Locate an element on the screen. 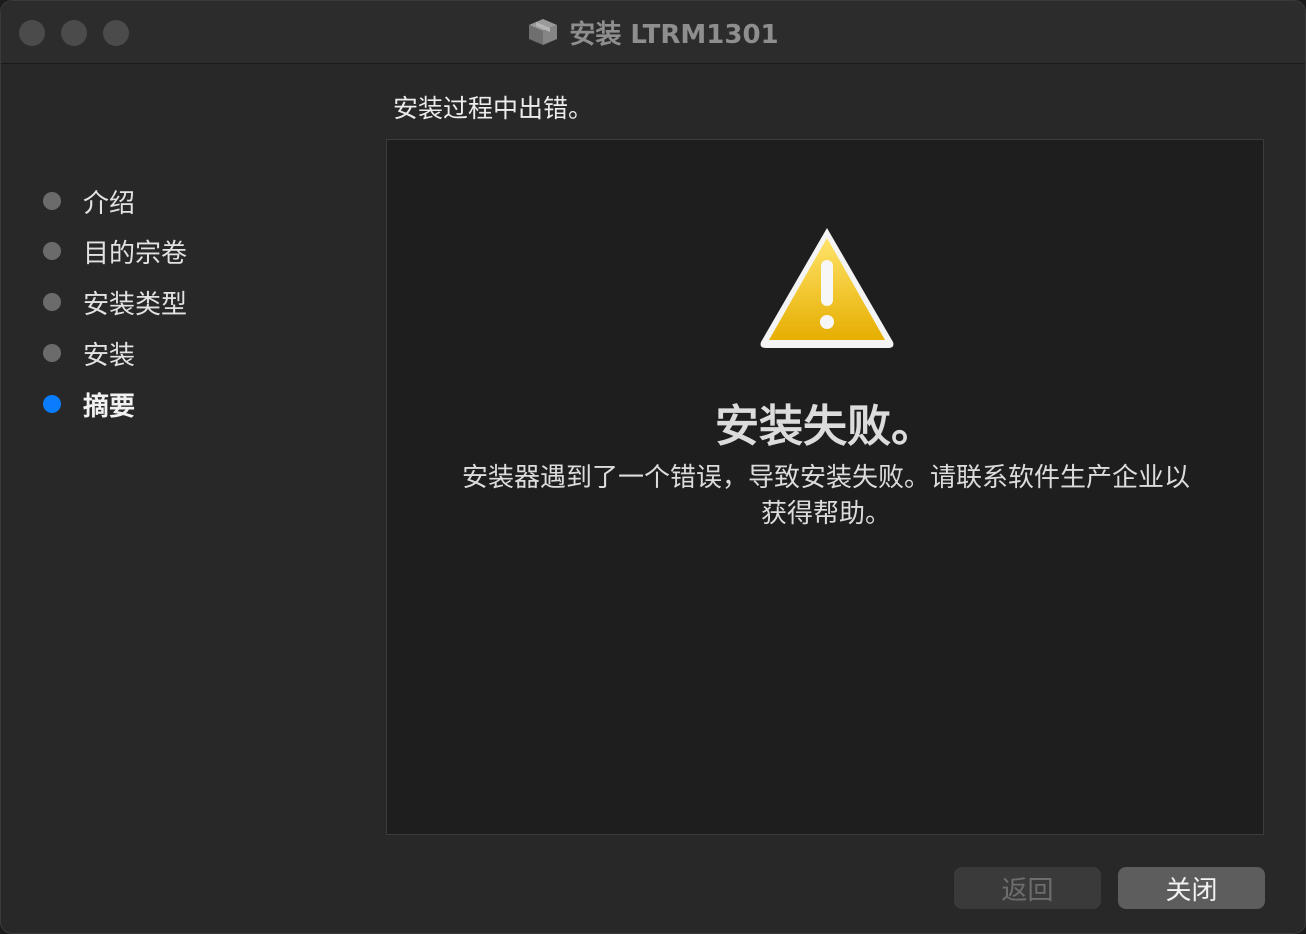 The height and width of the screenshot is (934, 1306). step-install-type: 安装类型 is located at coordinates (115, 302).